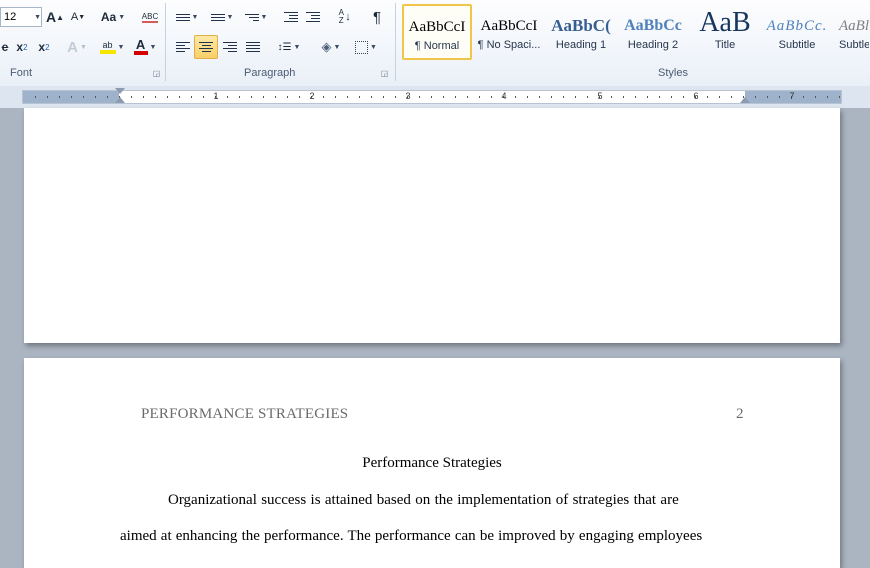 Image resolution: width=870 pixels, height=568 pixels. I want to click on style-subtitle: AaBbCc. Subtitle, so click(797, 32).